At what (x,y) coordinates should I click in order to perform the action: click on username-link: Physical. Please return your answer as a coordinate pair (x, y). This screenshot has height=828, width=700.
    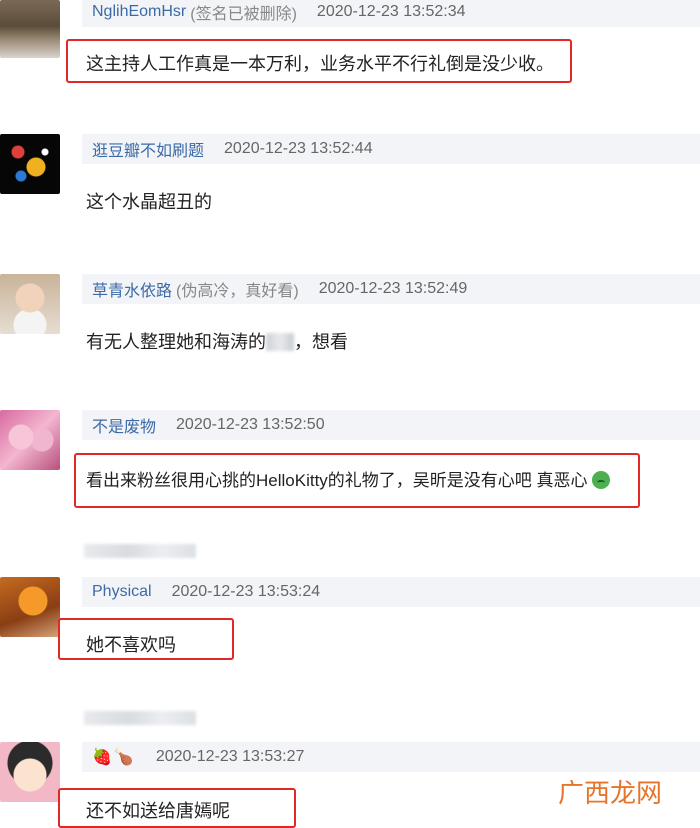
    Looking at the image, I should click on (122, 592).